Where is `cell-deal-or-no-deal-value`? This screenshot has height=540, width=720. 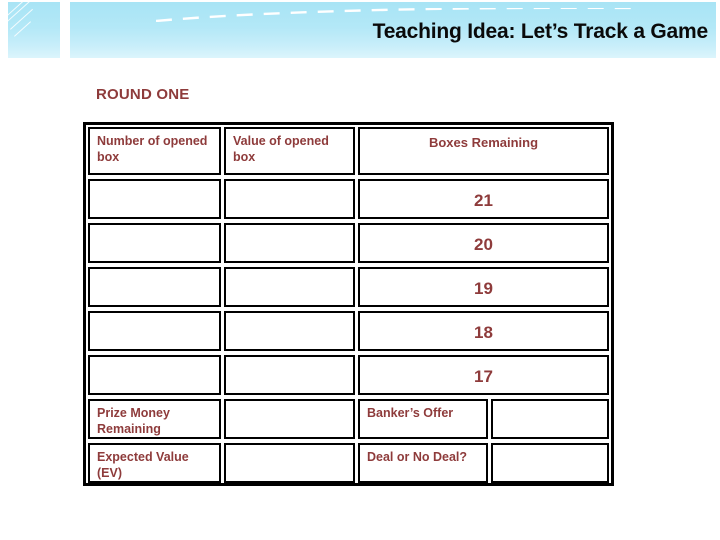 cell-deal-or-no-deal-value is located at coordinates (550, 463).